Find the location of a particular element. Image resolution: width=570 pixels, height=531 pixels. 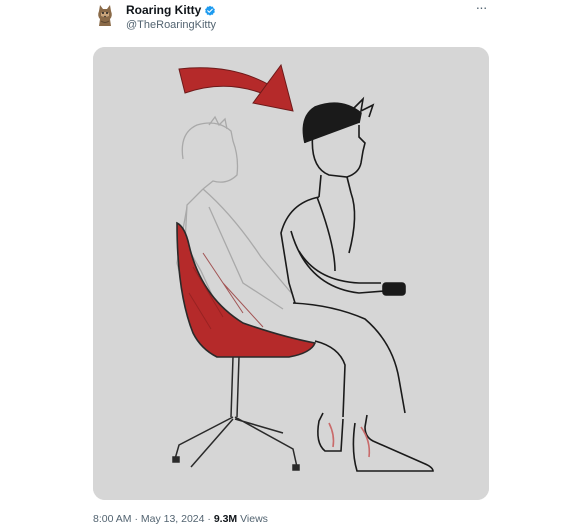

verified-badge-icon is located at coordinates (210, 10).